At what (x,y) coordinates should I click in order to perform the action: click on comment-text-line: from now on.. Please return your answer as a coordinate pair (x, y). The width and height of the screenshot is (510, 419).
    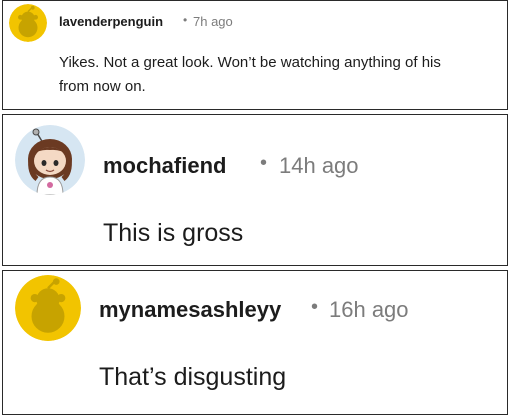
    Looking at the image, I should click on (102, 86).